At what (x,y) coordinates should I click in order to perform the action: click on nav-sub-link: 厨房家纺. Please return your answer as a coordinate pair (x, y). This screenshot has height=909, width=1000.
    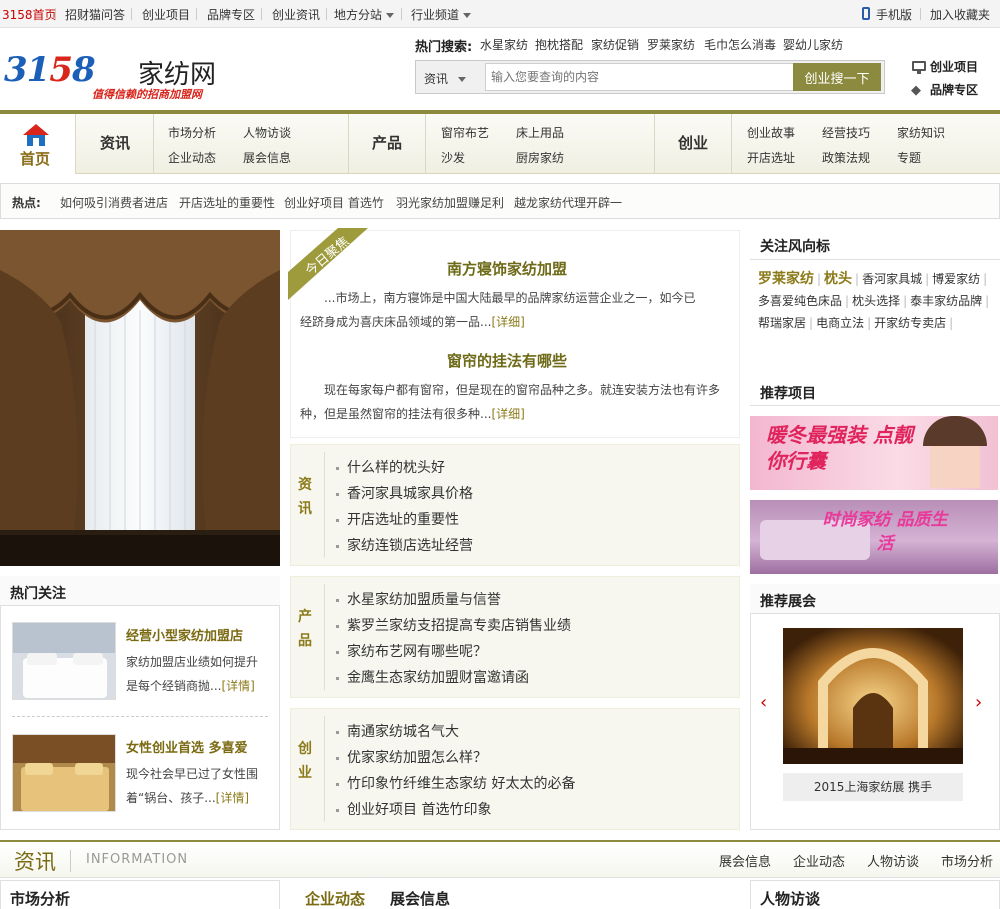
    Looking at the image, I should click on (540, 157).